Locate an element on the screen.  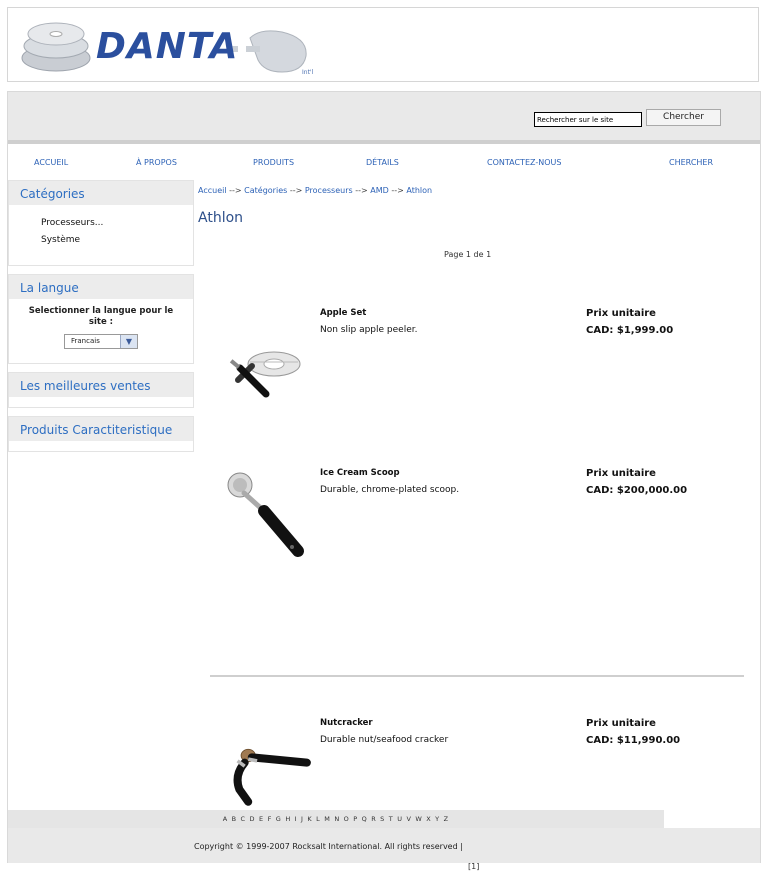
nav-accueil: ACCUEIL is located at coordinates (51, 162).